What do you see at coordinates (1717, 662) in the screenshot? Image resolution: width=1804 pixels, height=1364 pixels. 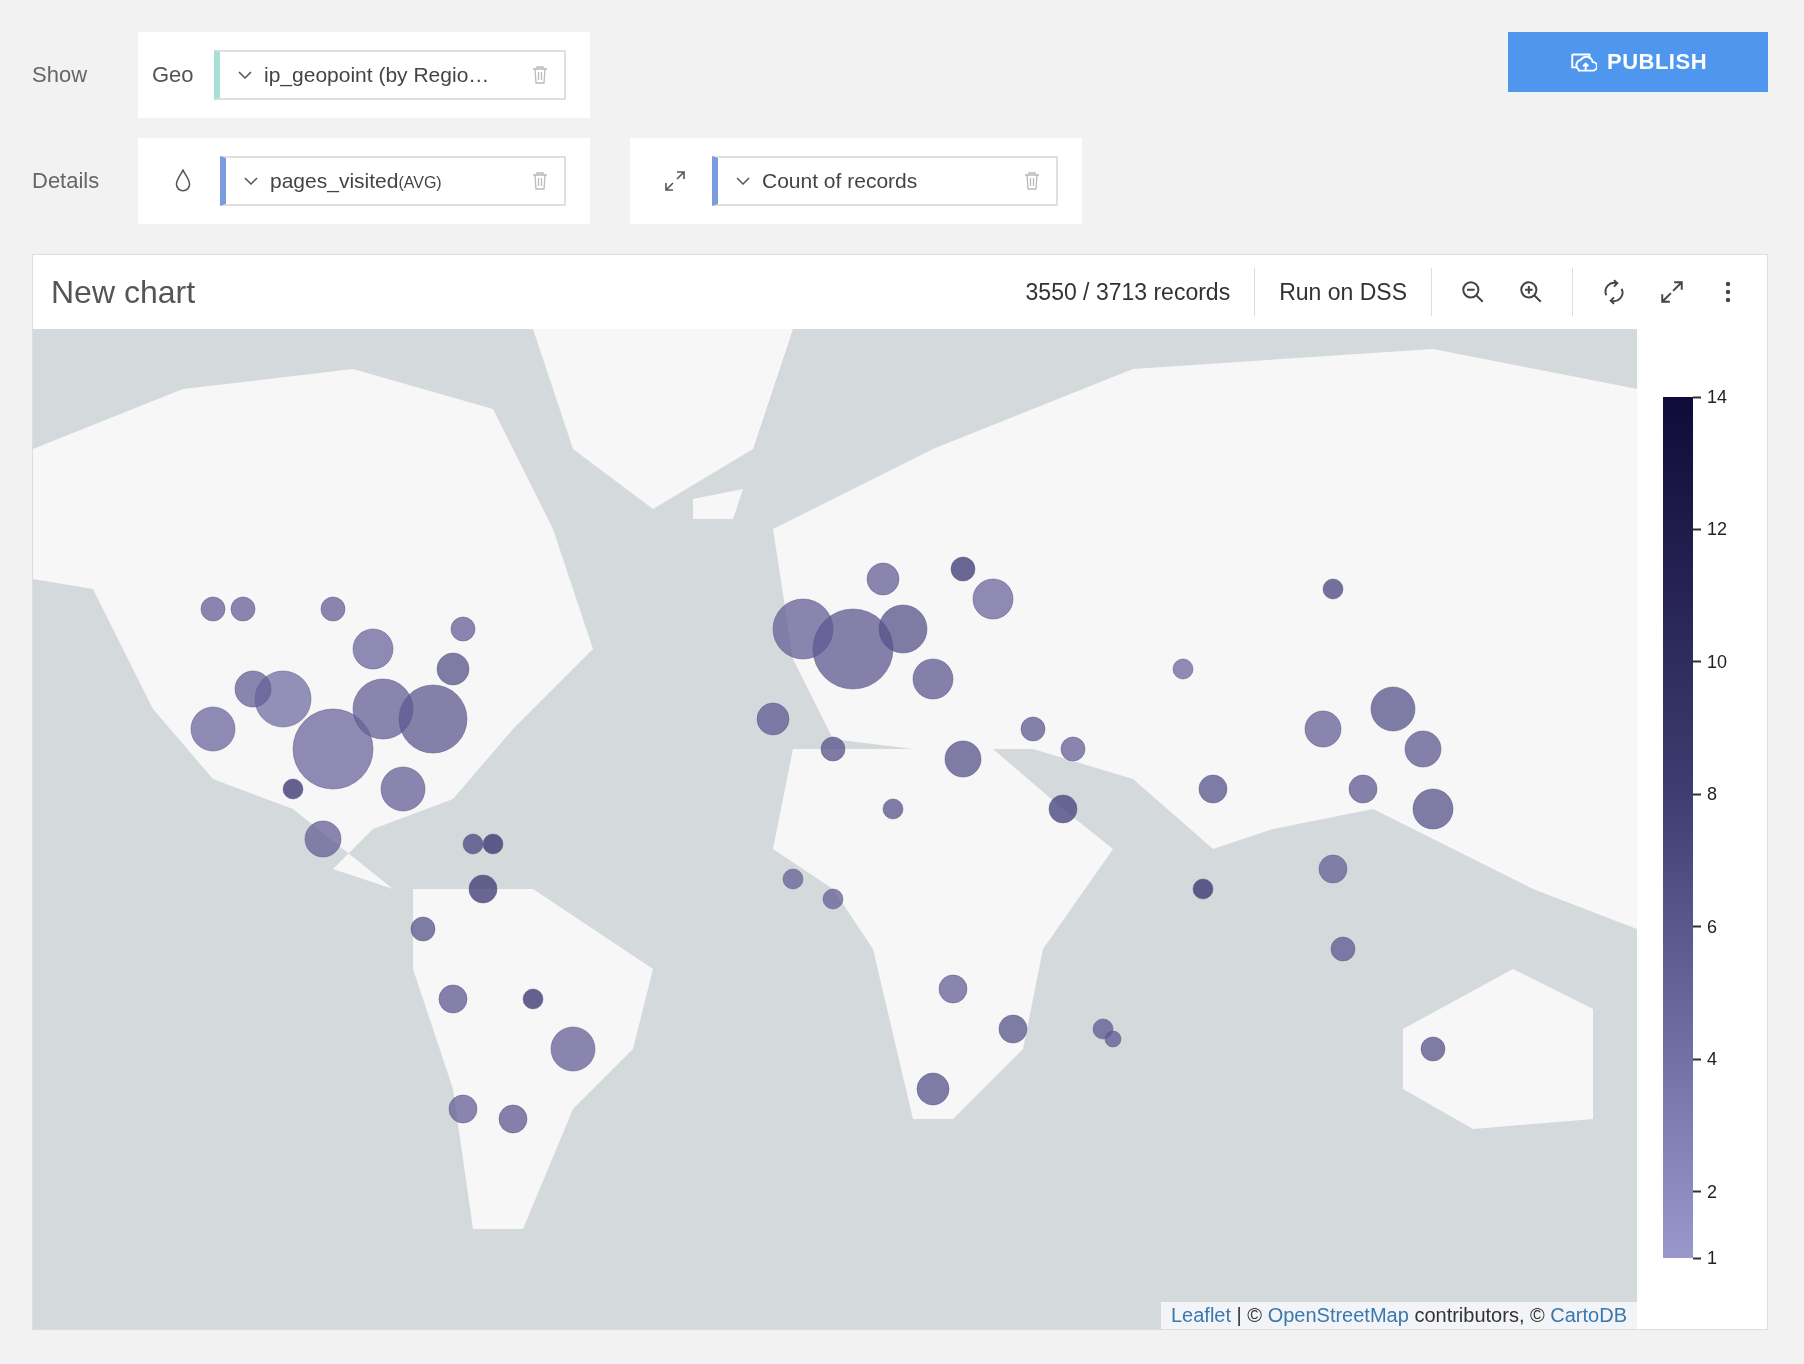 I see `legend-tick-label: 10` at bounding box center [1717, 662].